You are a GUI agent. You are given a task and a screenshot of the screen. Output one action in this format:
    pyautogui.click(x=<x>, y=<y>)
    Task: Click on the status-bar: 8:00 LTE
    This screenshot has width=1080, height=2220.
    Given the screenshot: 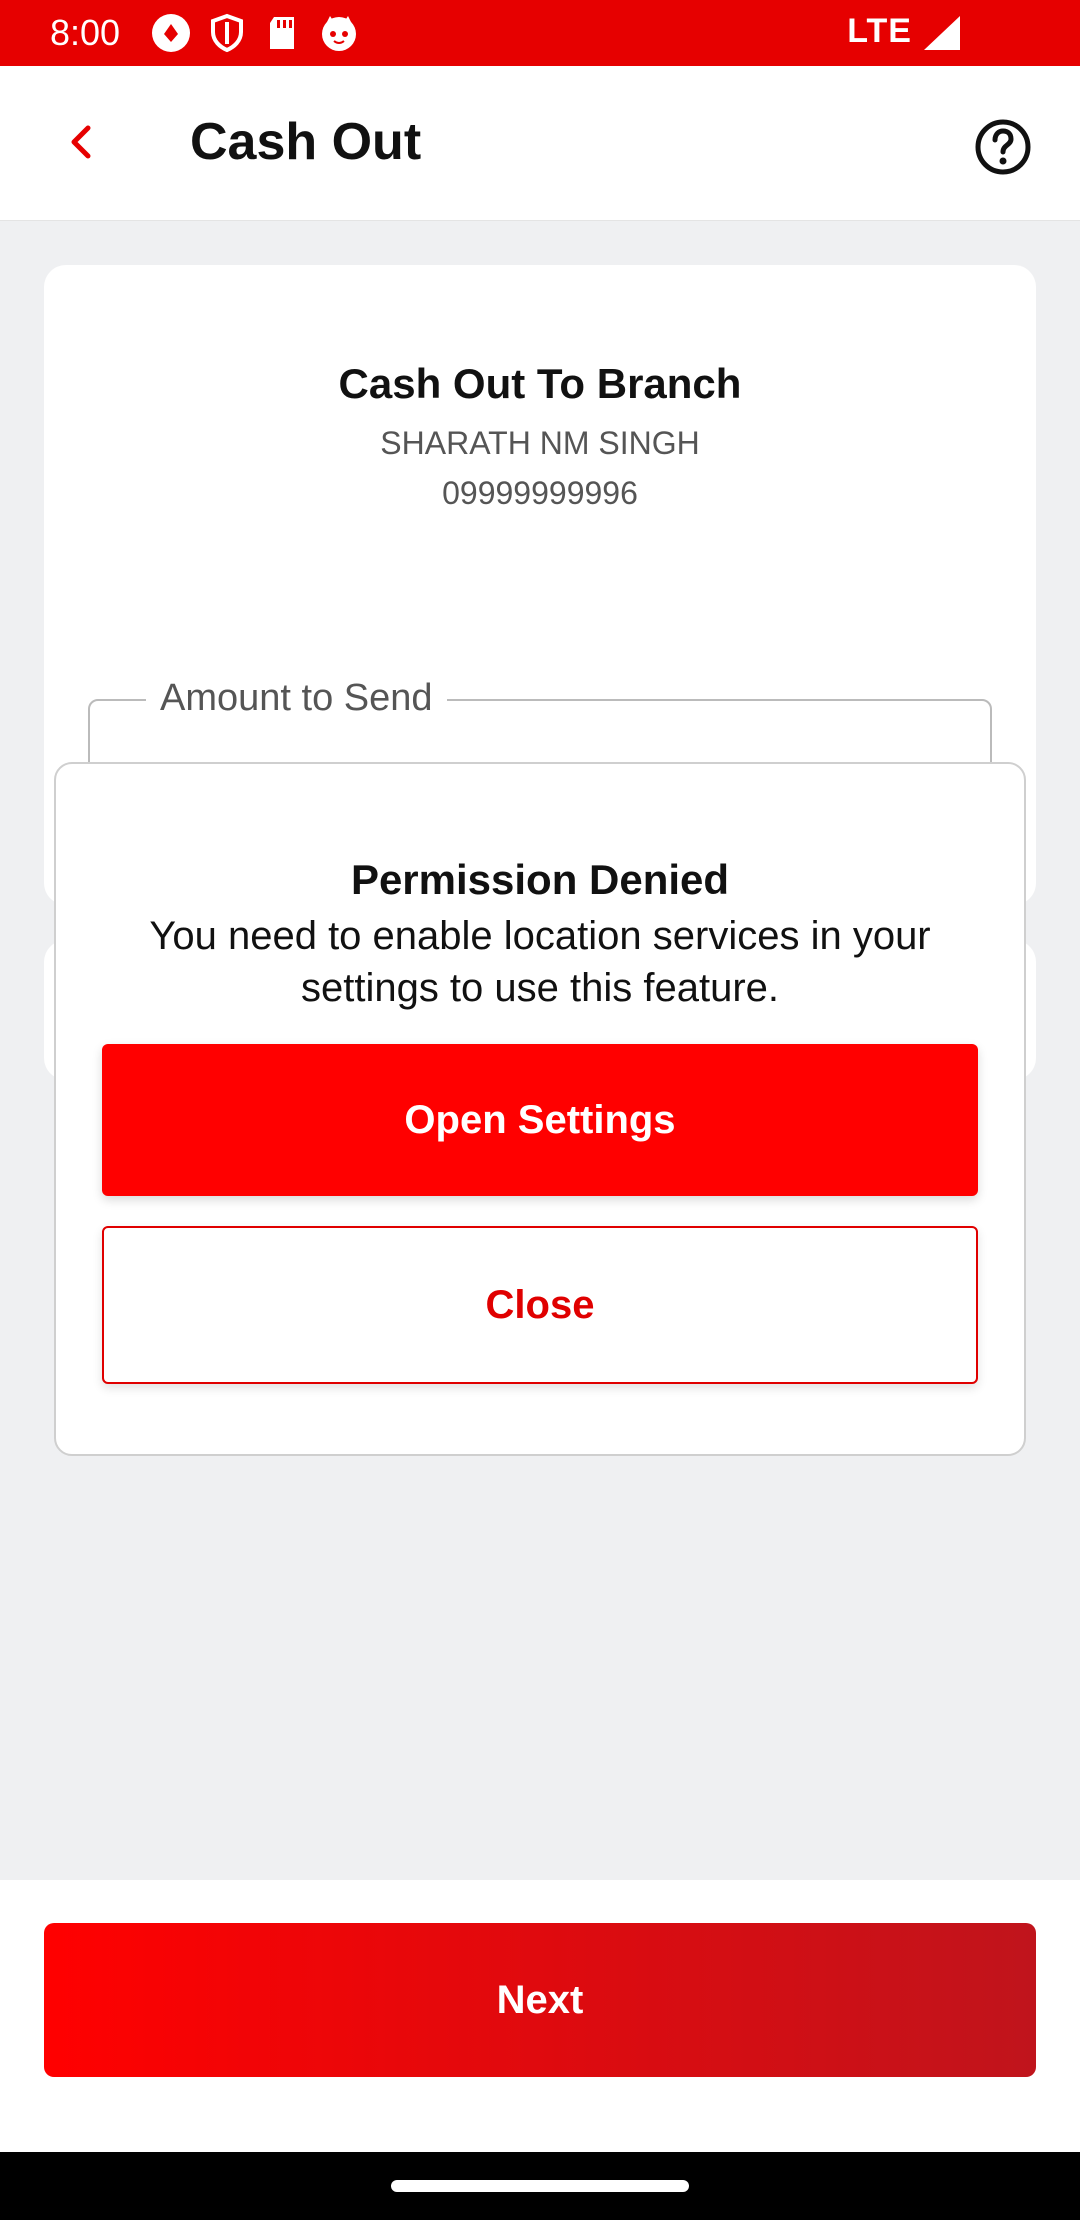 What is the action you would take?
    pyautogui.click(x=540, y=33)
    